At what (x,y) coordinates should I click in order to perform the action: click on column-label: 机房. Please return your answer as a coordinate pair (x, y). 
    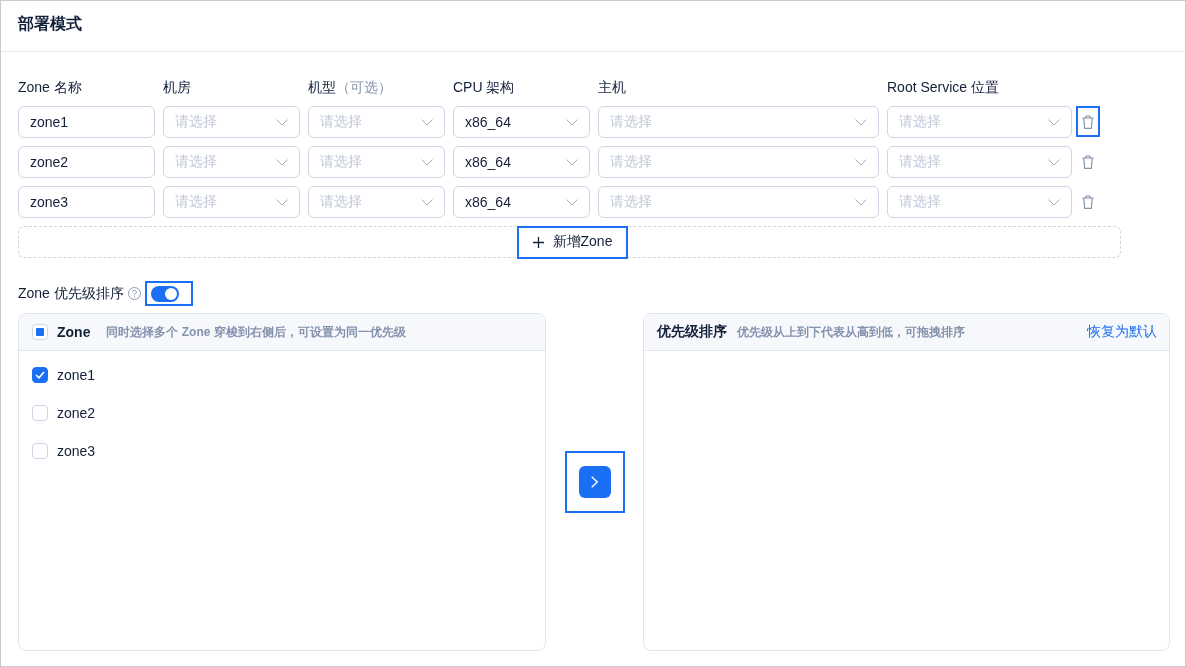
    Looking at the image, I should click on (177, 87).